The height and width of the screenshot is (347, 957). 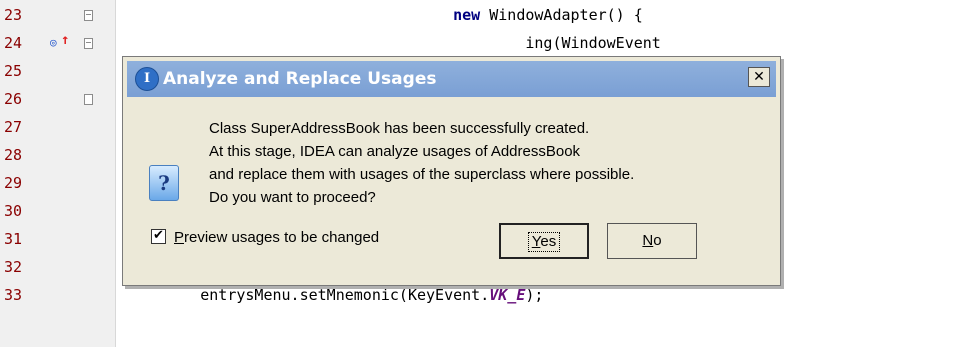 I want to click on line-number: 23, so click(x=13, y=15).